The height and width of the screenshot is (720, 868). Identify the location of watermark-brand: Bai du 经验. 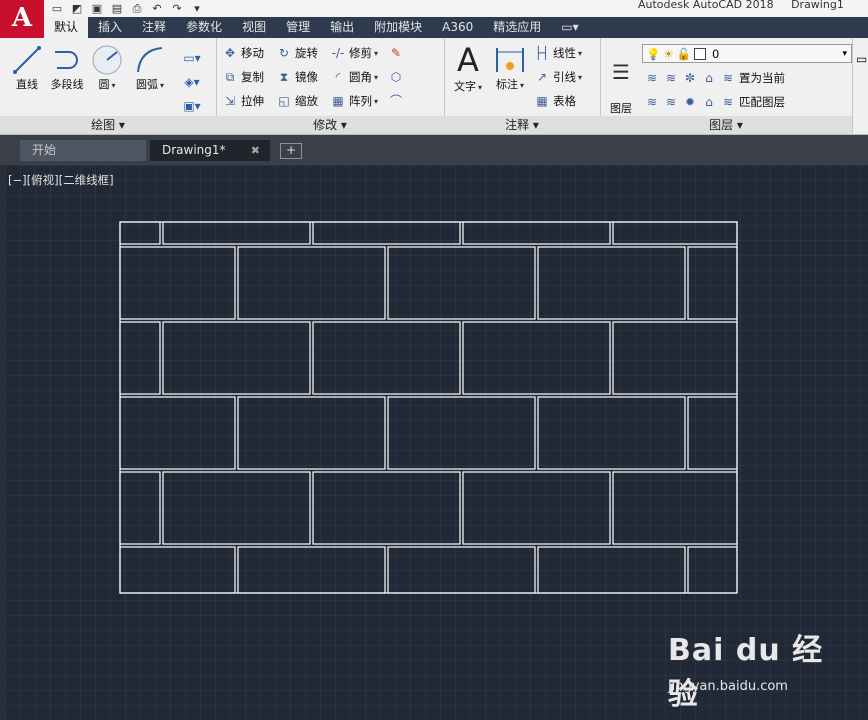
(746, 672).